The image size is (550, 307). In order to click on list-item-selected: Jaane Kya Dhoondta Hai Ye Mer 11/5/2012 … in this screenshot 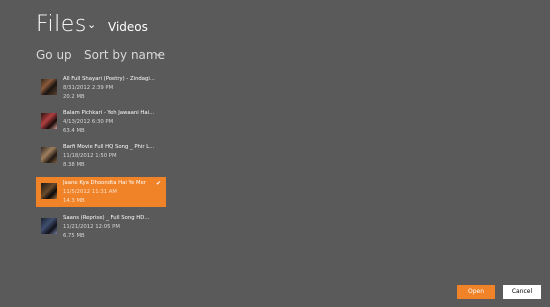, I will do `click(101, 192)`.